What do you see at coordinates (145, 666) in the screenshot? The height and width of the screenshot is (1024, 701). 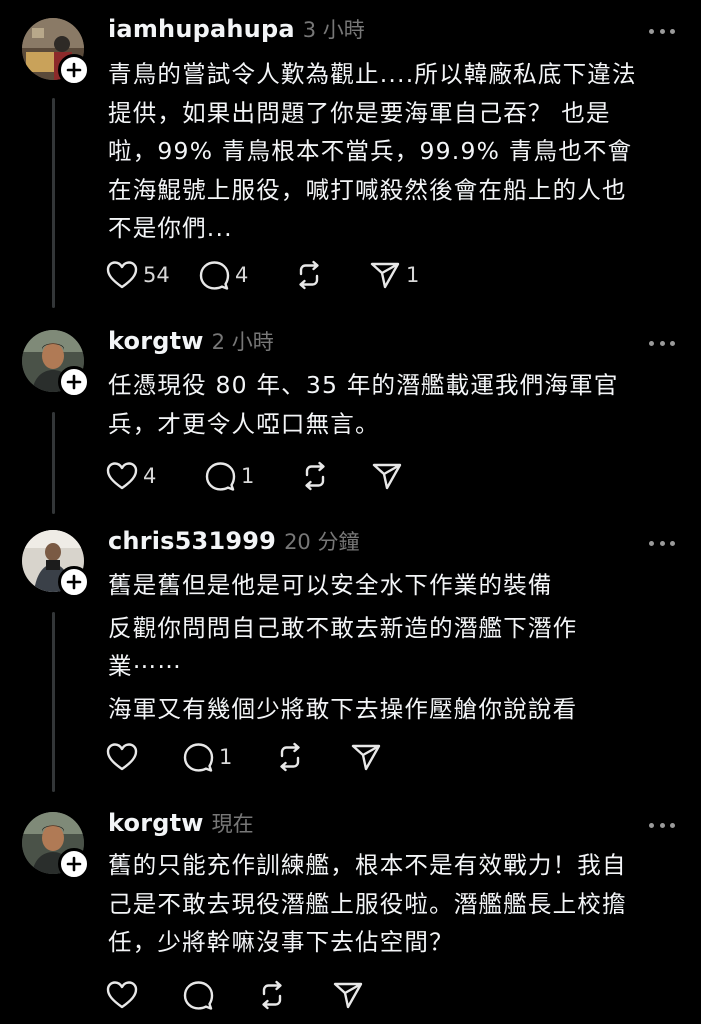 I see `post-text-line: 業⋯⋯` at bounding box center [145, 666].